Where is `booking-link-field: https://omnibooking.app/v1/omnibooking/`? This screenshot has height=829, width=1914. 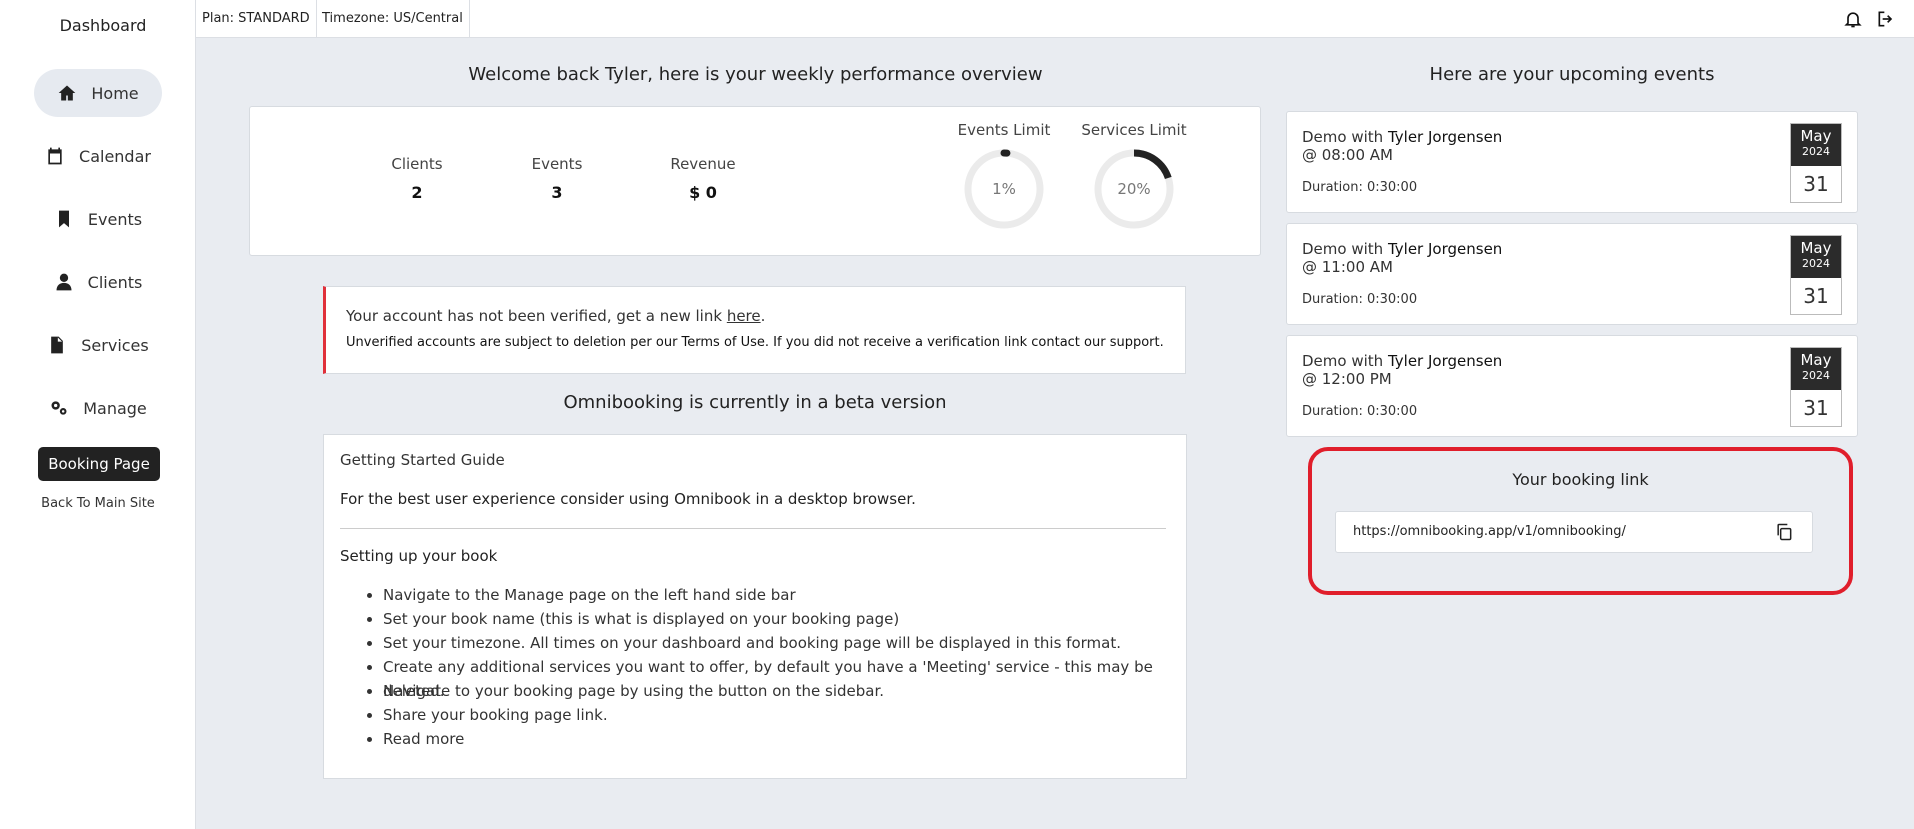
booking-link-field: https://omnibooking.app/v1/omnibooking/ is located at coordinates (1574, 532).